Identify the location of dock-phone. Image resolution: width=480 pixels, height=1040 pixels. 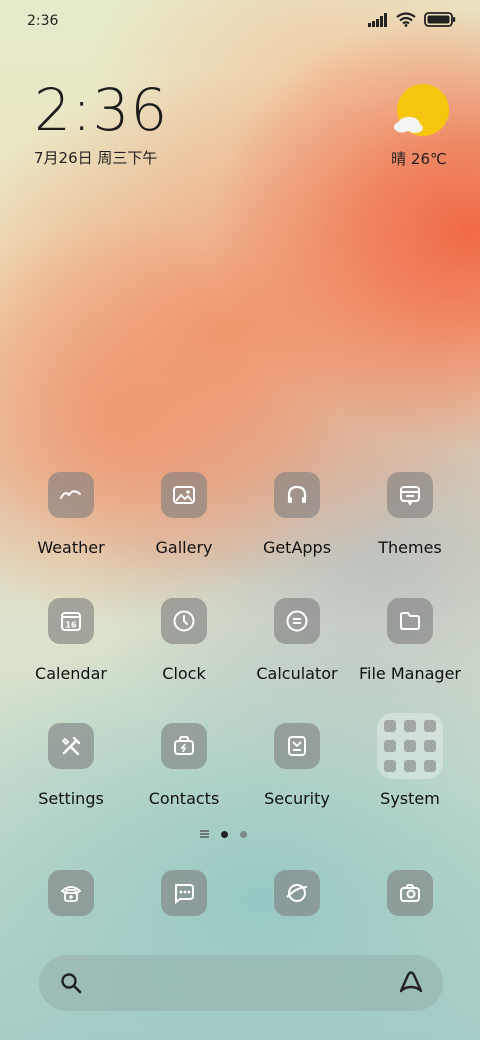
(71, 893).